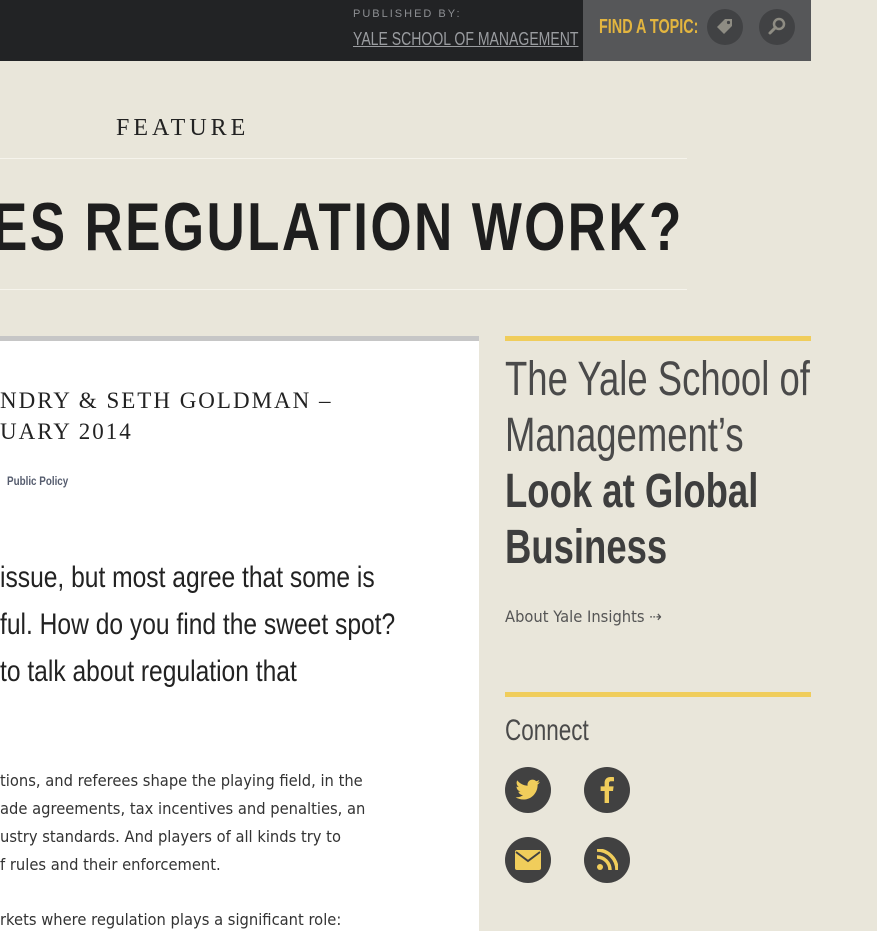 The height and width of the screenshot is (931, 877). Describe the element at coordinates (657, 379) in the screenshot. I see `sidebar-title-line: The Yale School of` at that location.